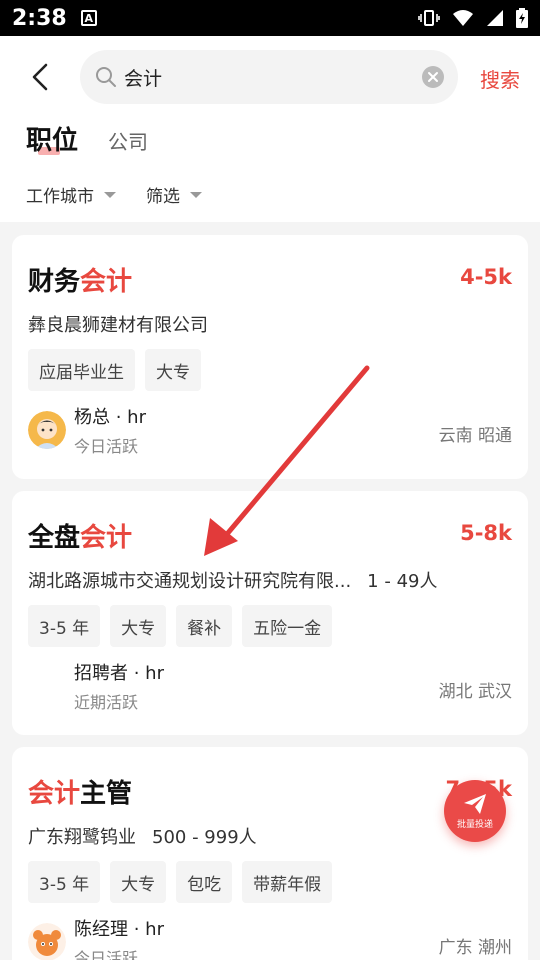 The image size is (540, 960). What do you see at coordinates (106, 794) in the screenshot?
I see `job-title-text: 主管` at bounding box center [106, 794].